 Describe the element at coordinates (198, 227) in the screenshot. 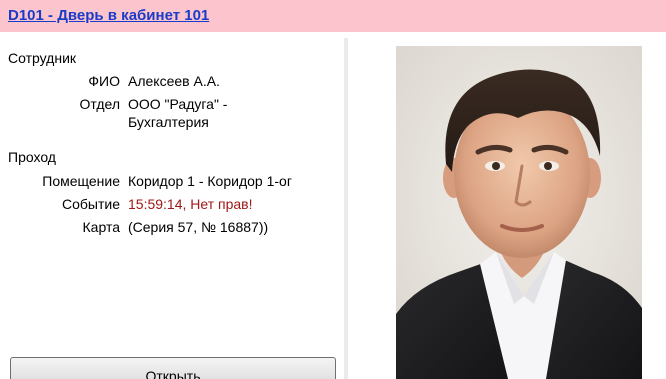

I see `card-value: (Серия 57, № 16887))` at that location.